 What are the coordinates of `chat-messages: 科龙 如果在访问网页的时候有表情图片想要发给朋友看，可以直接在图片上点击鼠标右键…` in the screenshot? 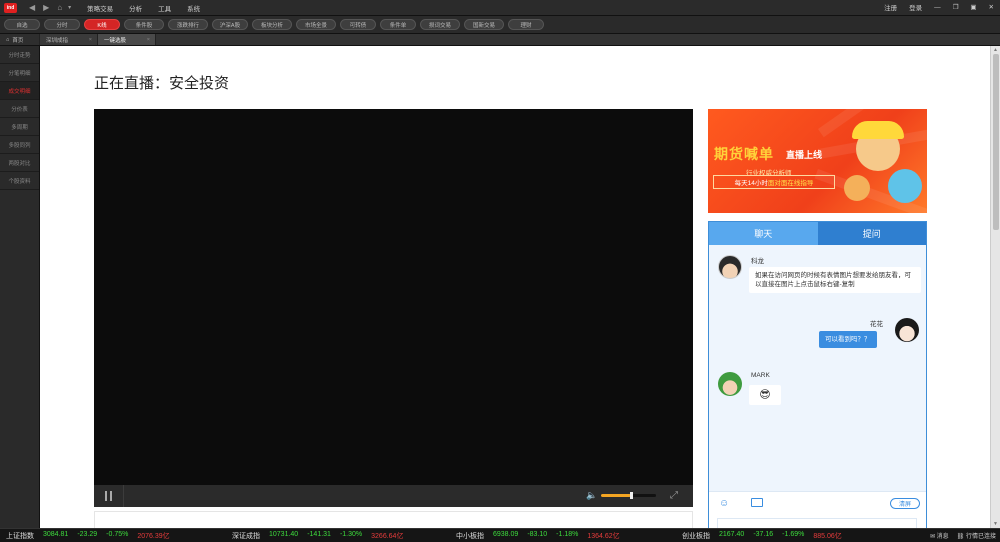 It's located at (817, 368).